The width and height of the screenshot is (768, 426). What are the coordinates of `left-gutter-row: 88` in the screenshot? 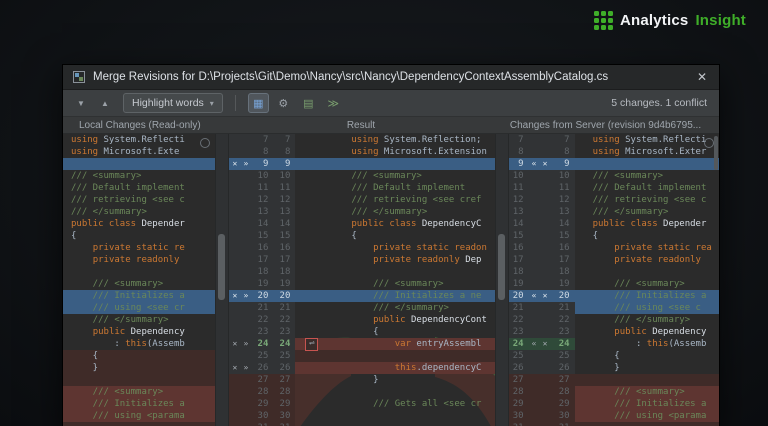 It's located at (262, 152).